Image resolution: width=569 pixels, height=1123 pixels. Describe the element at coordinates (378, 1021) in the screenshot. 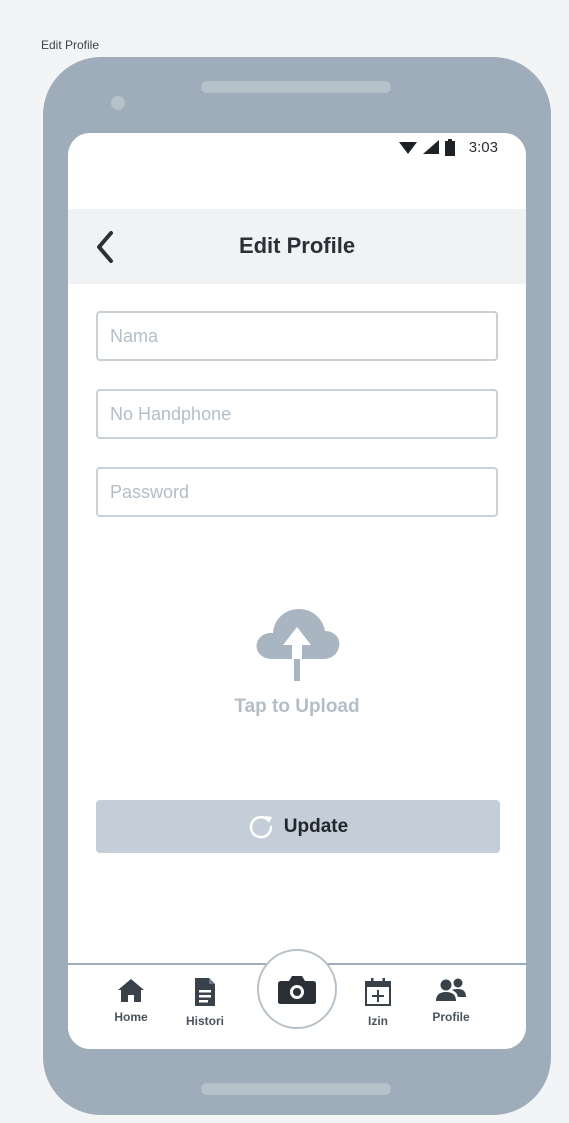

I see `nav-izin-label: Izin` at that location.